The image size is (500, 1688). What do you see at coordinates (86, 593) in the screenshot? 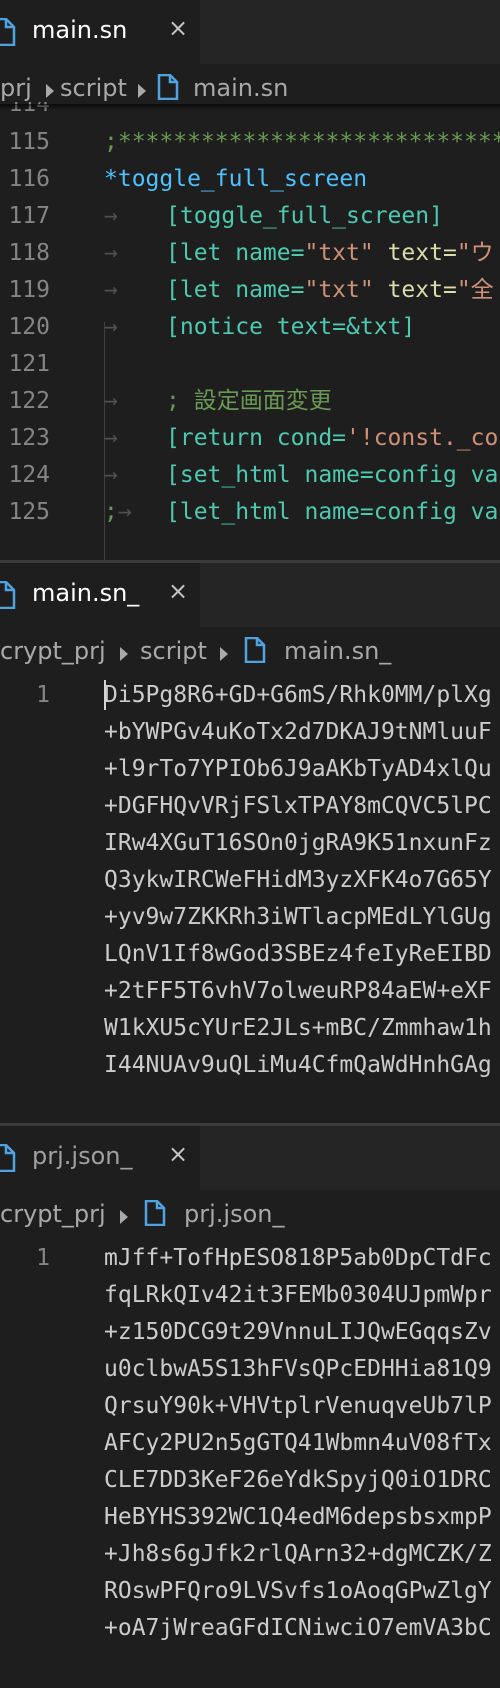
I see `tab-label: main.sn_` at bounding box center [86, 593].